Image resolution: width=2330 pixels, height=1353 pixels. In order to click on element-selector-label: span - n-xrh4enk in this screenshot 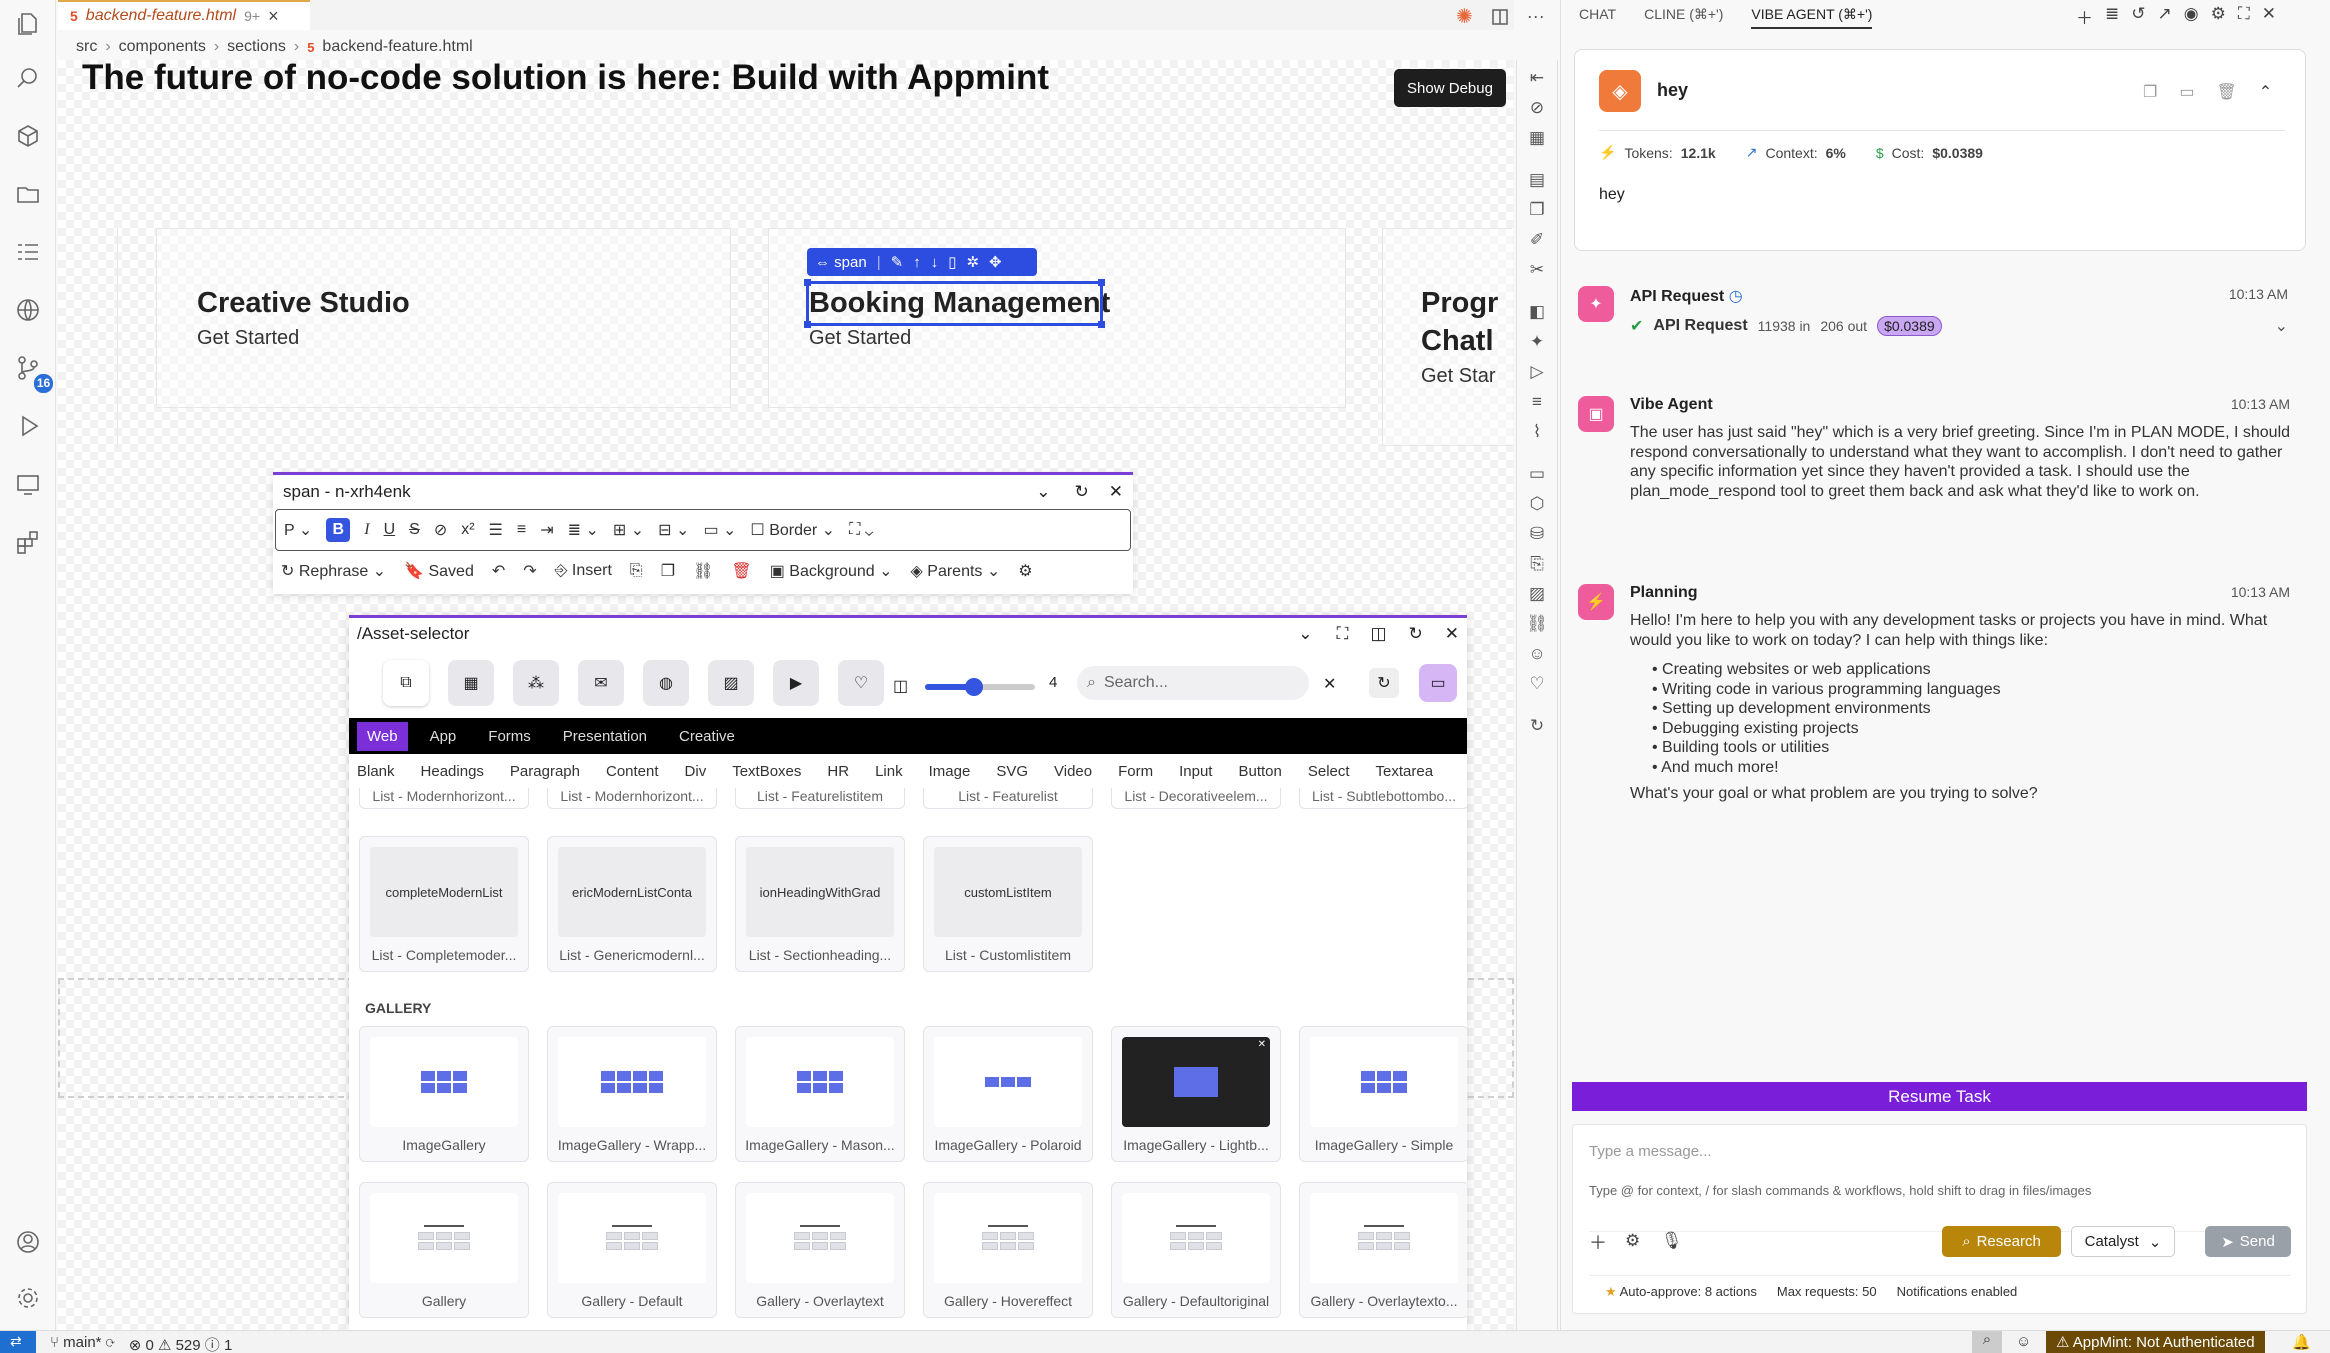, I will do `click(659, 492)`.